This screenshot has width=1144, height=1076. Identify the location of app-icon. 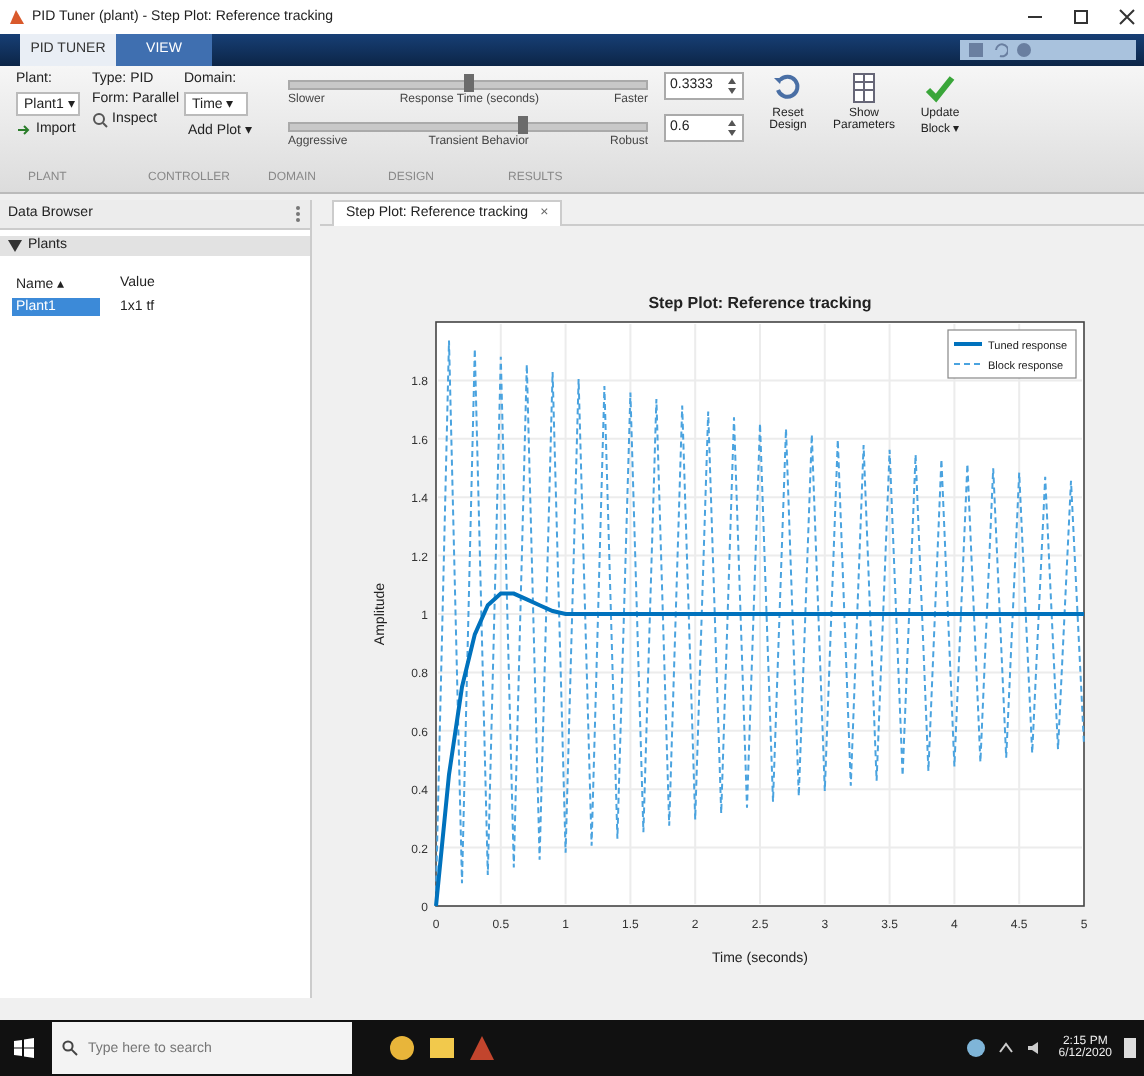
(17, 16).